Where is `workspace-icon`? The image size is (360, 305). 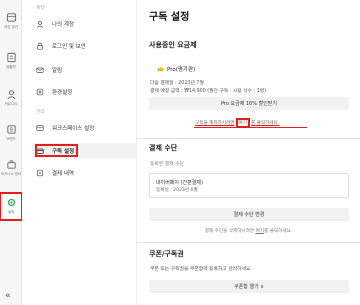 workspace-icon is located at coordinates (40, 127).